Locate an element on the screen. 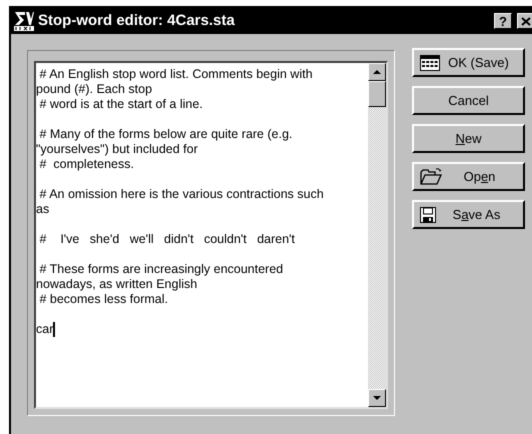 This screenshot has width=532, height=434. text-line: # An omission here is the various contractions such is located at coordinates (181, 194).